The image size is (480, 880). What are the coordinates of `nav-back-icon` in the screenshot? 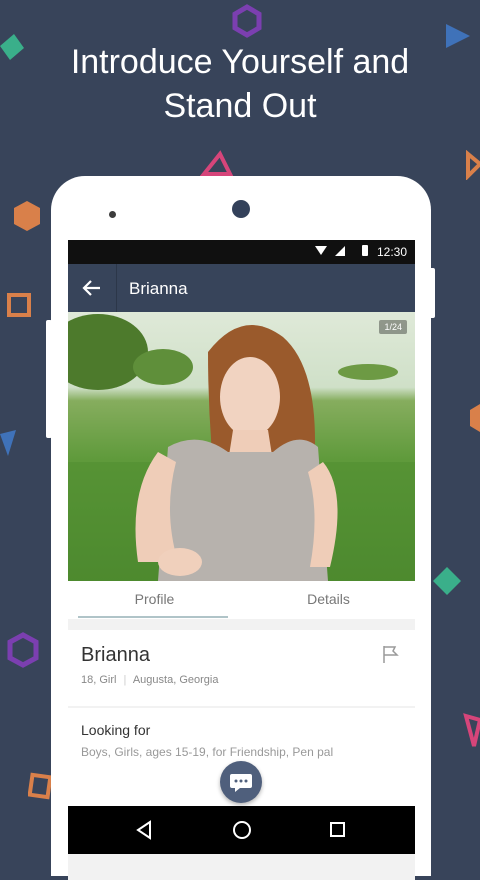 It's located at (144, 830).